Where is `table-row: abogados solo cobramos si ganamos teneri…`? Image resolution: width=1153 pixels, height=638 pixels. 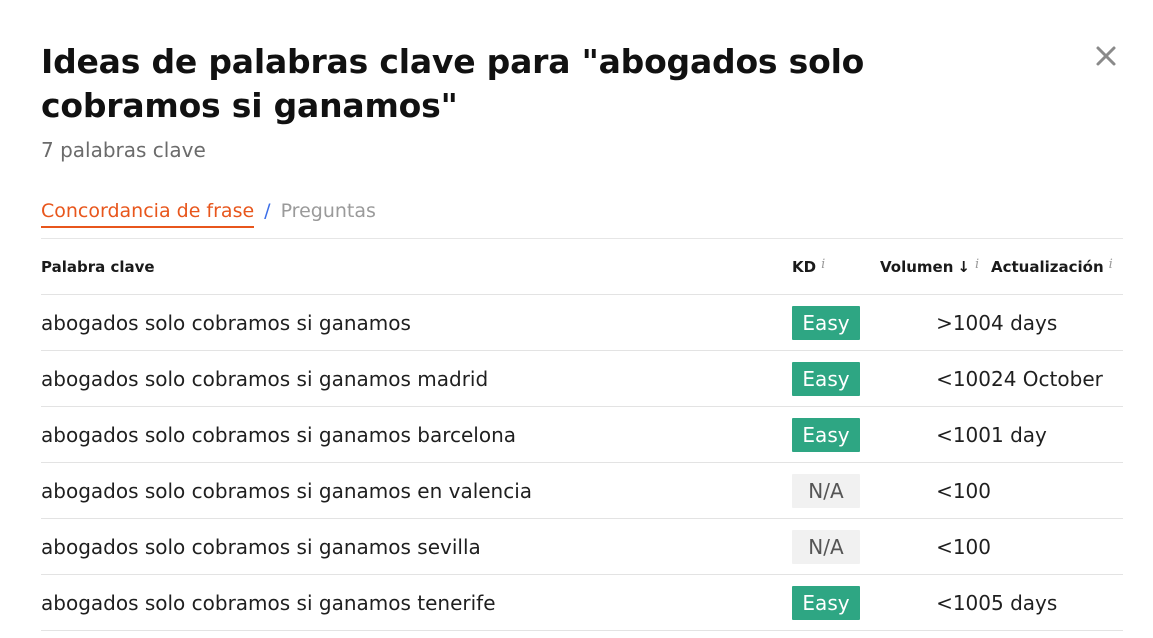
table-row: abogados solo cobramos si ganamos teneri… is located at coordinates (582, 602).